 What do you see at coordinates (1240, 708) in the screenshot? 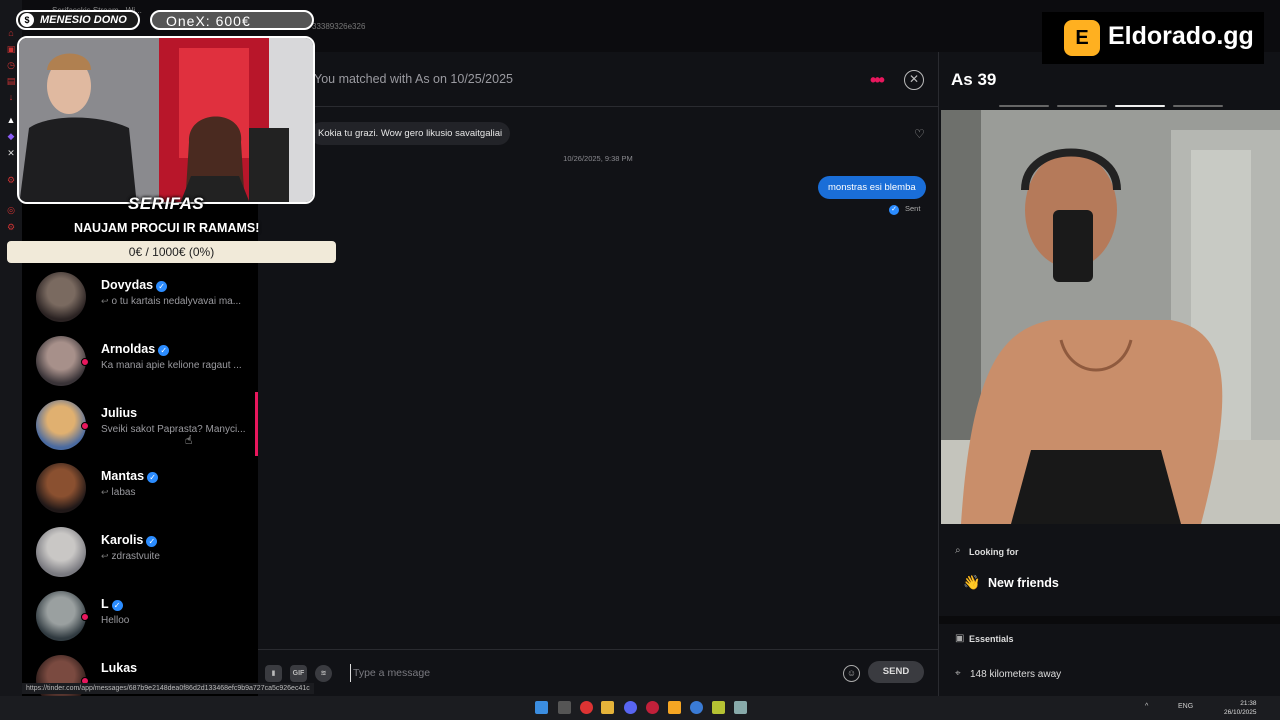
I see `clock: 21:38 26/10/2025` at bounding box center [1240, 708].